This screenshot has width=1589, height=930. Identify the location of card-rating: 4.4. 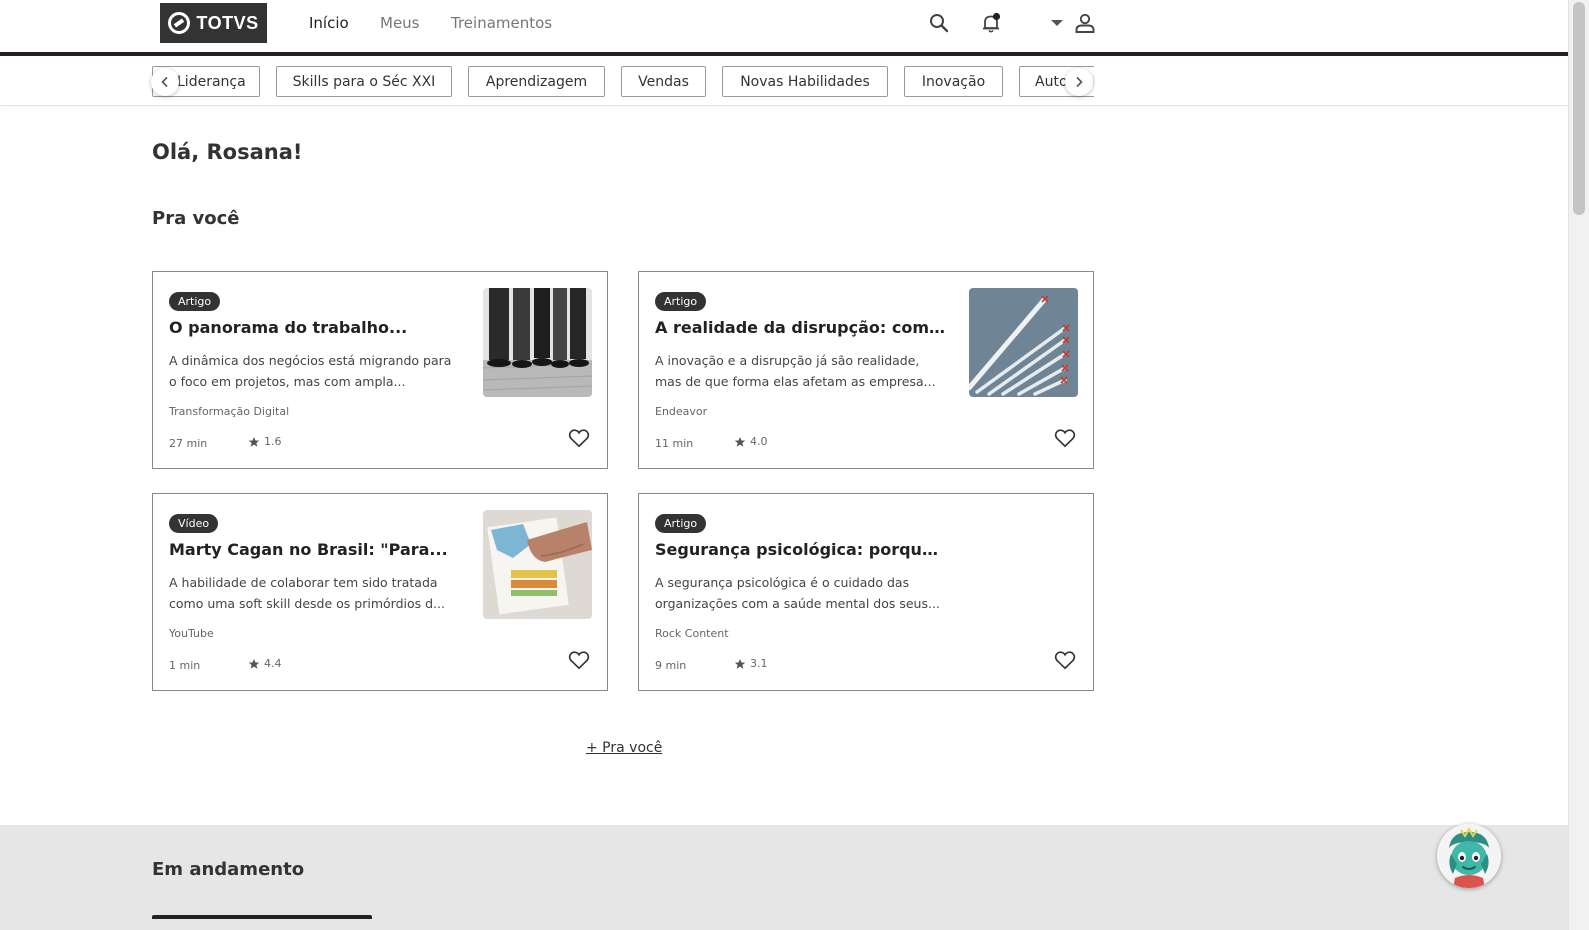
(265, 663).